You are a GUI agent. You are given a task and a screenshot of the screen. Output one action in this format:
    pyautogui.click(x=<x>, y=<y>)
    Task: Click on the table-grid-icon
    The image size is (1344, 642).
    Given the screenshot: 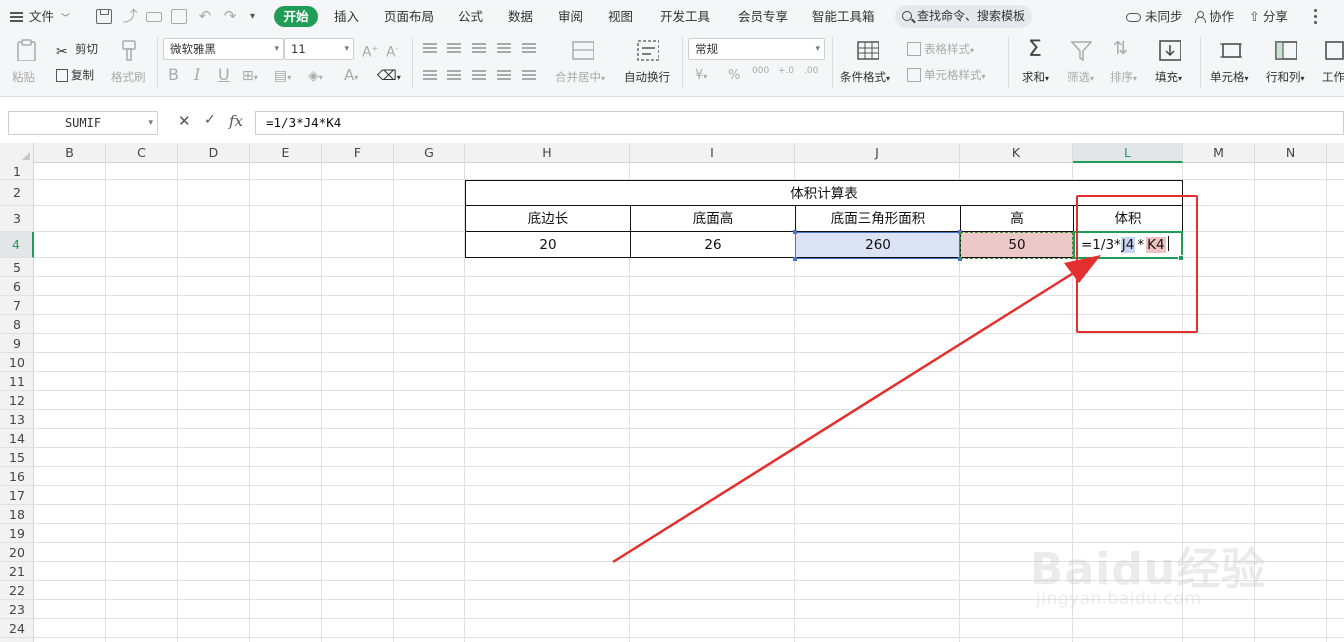 What is the action you would take?
    pyautogui.click(x=868, y=50)
    